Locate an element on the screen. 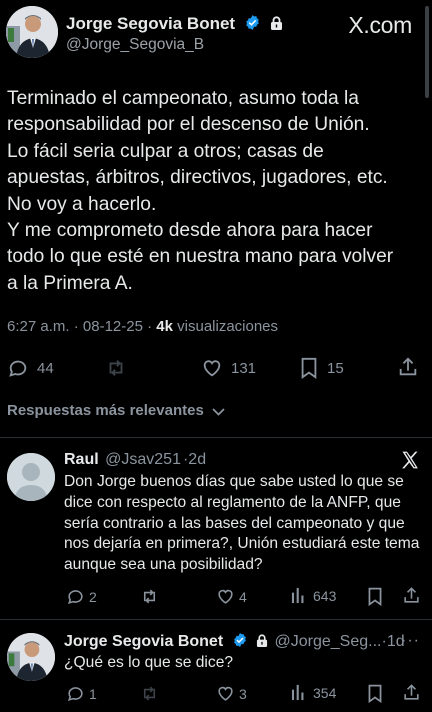 Image resolution: width=432 pixels, height=712 pixels. reply-time: 2d is located at coordinates (197, 459).